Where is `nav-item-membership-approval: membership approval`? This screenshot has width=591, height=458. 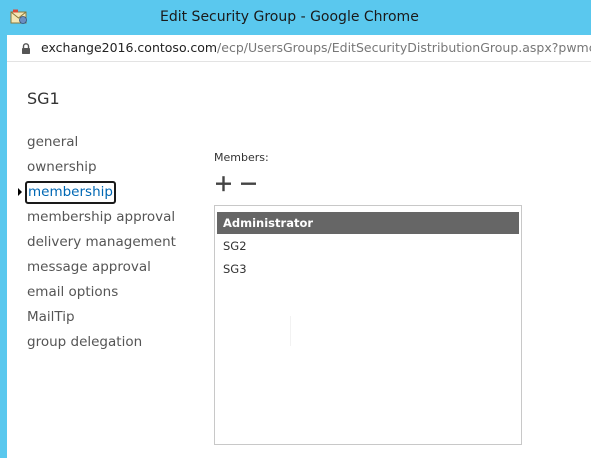
nav-item-membership-approval: membership approval is located at coordinates (101, 218).